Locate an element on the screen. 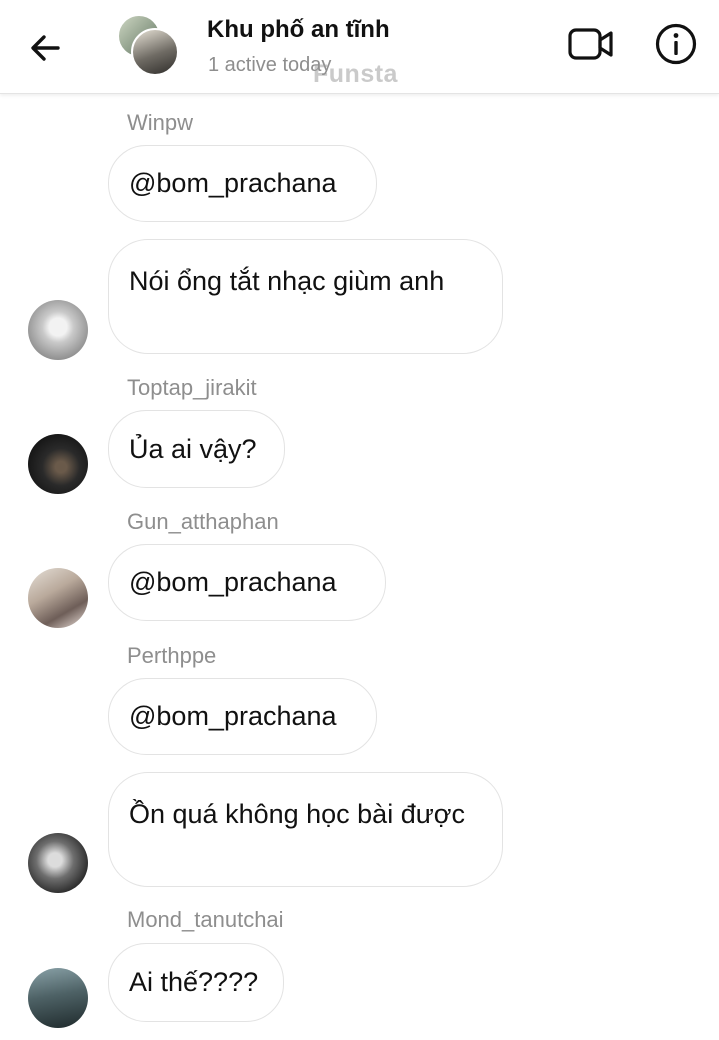 Image resolution: width=719 pixels, height=1040 pixels. message-bubble: Ủa ai vậy? is located at coordinates (196, 449).